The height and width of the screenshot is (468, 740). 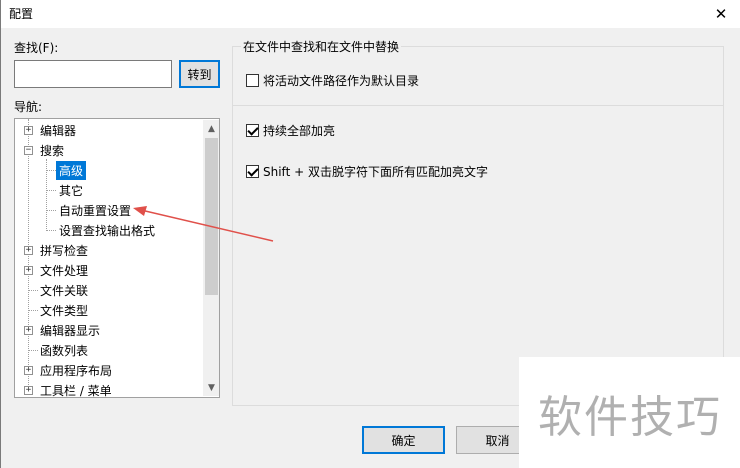 What do you see at coordinates (629, 412) in the screenshot?
I see `watermark: 软件技巧` at bounding box center [629, 412].